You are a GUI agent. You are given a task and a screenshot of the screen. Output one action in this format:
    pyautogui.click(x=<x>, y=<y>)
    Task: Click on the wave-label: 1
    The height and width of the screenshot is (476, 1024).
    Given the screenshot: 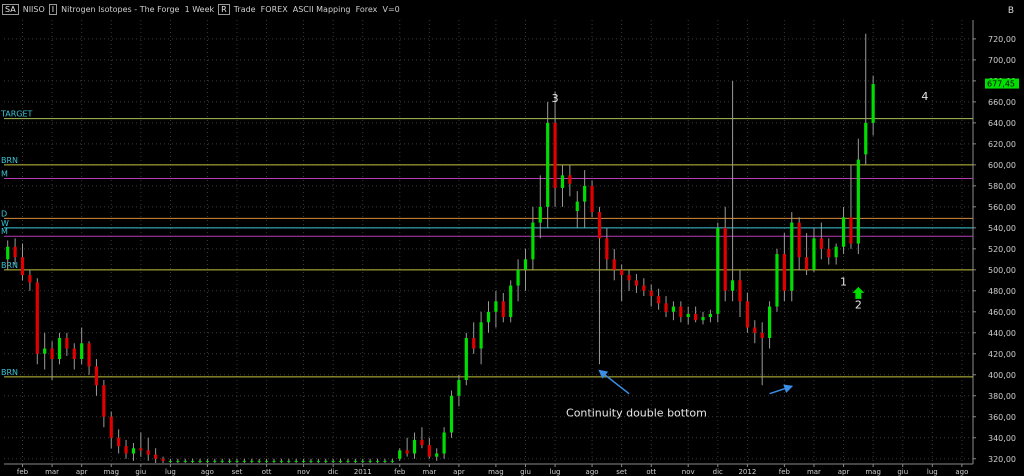 What is the action you would take?
    pyautogui.click(x=843, y=282)
    